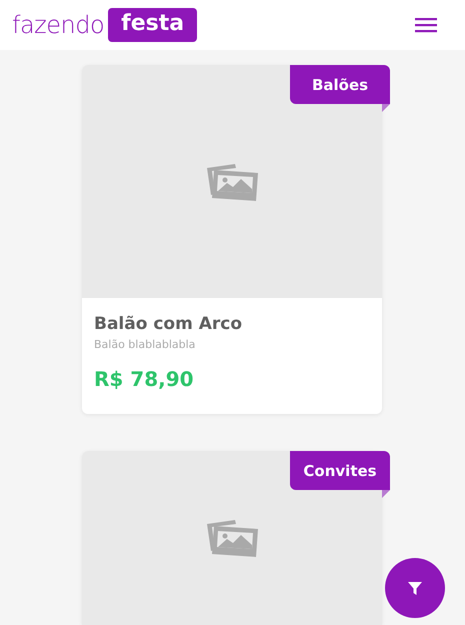 This screenshot has width=465, height=625. I want to click on category-tag: Convites, so click(340, 470).